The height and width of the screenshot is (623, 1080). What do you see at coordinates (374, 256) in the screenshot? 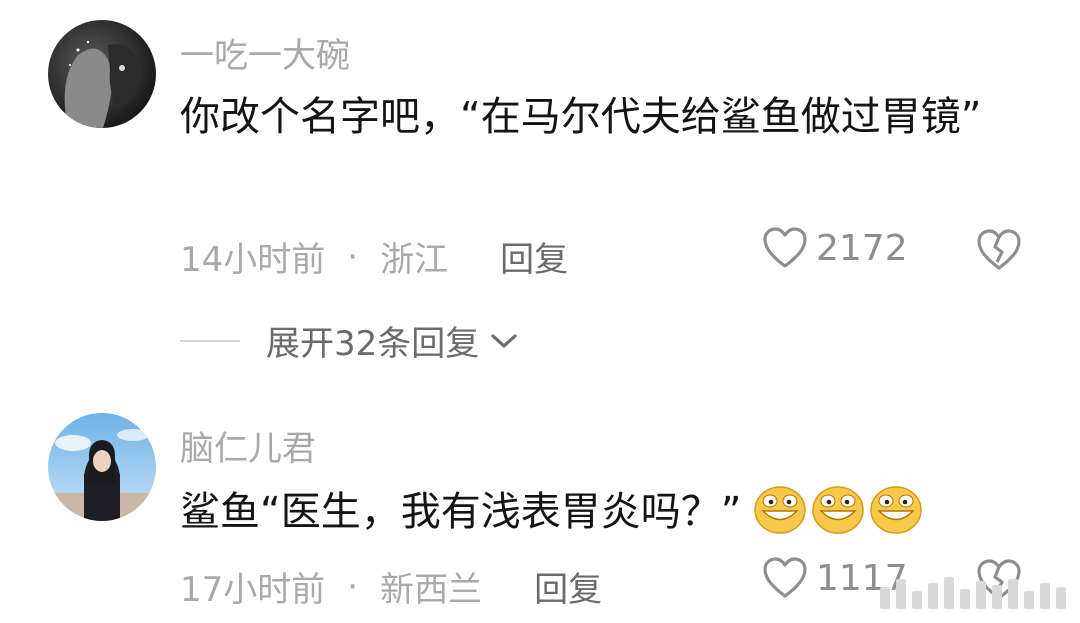
I see `comment-meta: 14小时前 · 浙江 回复` at bounding box center [374, 256].